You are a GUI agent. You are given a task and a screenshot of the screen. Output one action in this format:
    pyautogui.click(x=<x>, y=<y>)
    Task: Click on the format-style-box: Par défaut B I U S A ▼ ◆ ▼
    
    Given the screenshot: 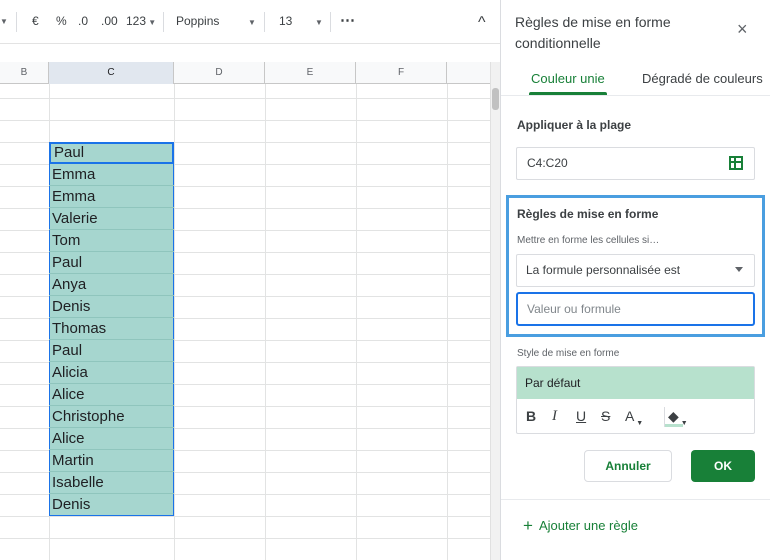 What is the action you would take?
    pyautogui.click(x=635, y=400)
    